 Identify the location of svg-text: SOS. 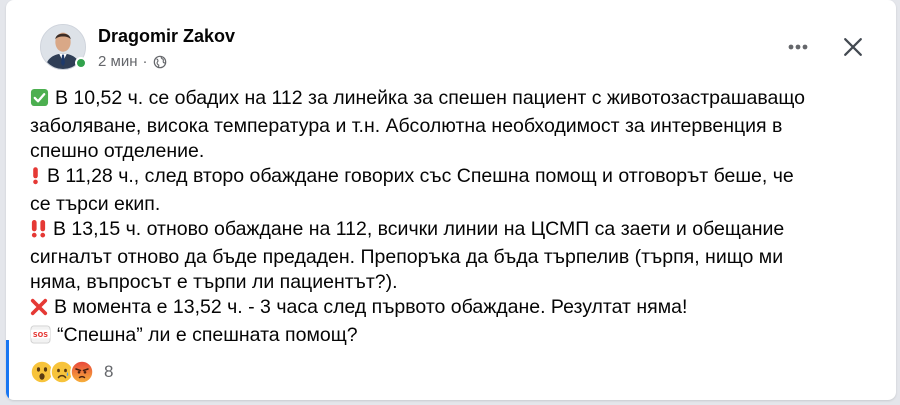
(40, 335).